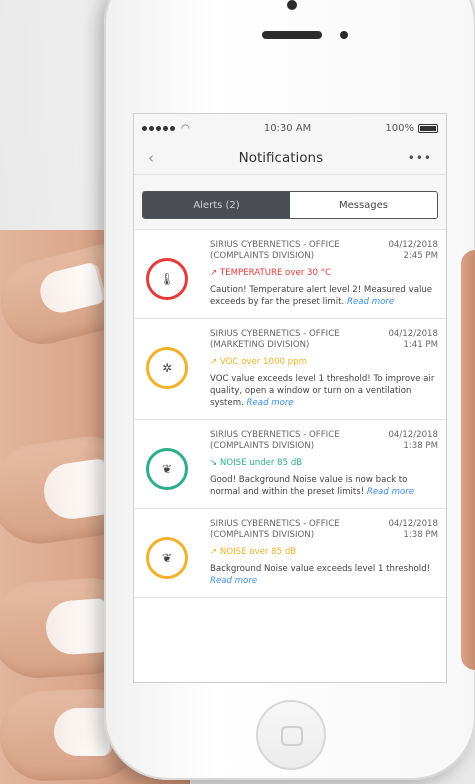 The image size is (475, 784). Describe the element at coordinates (292, 5) in the screenshot. I see `front-camera` at that location.